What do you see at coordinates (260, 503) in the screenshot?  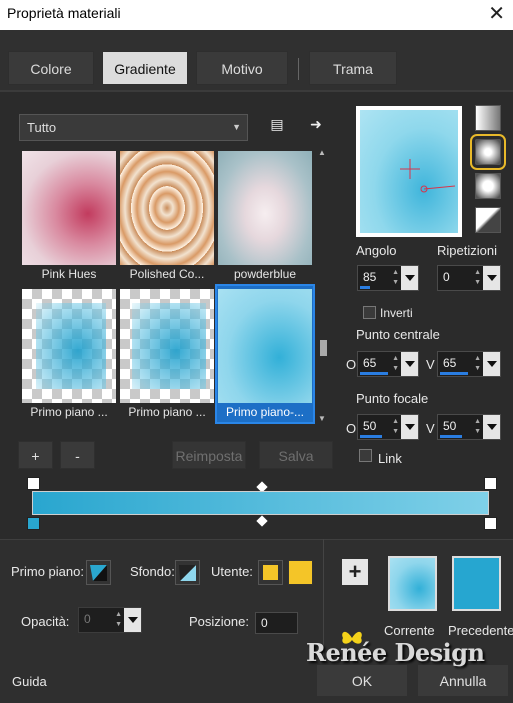 I see `gradient-bar` at bounding box center [260, 503].